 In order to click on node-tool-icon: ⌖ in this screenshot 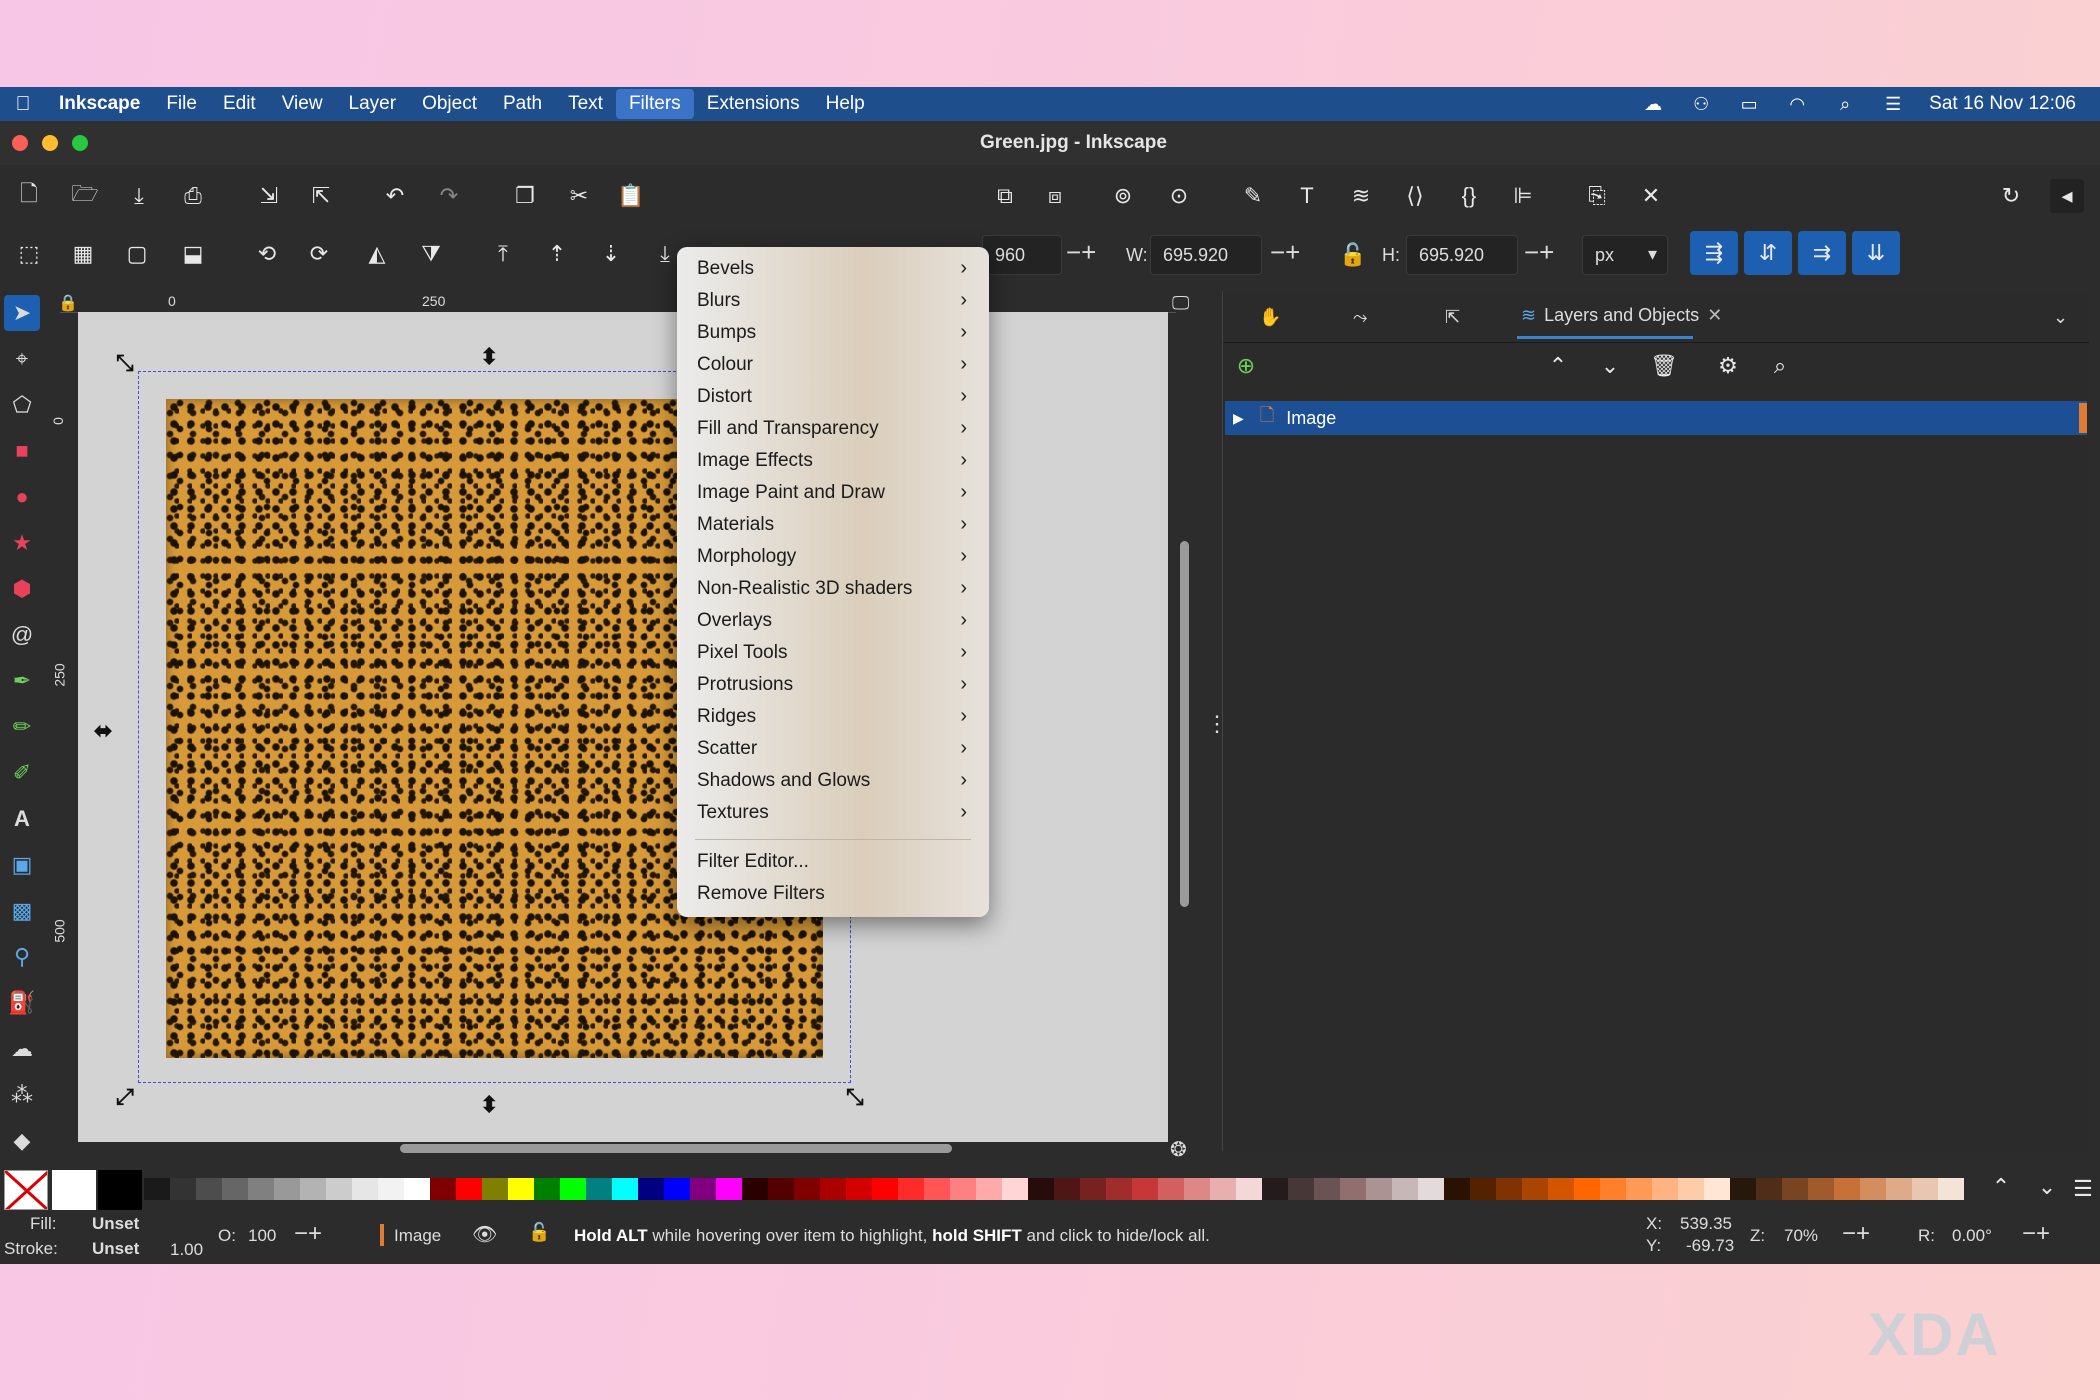, I will do `click(22, 359)`.